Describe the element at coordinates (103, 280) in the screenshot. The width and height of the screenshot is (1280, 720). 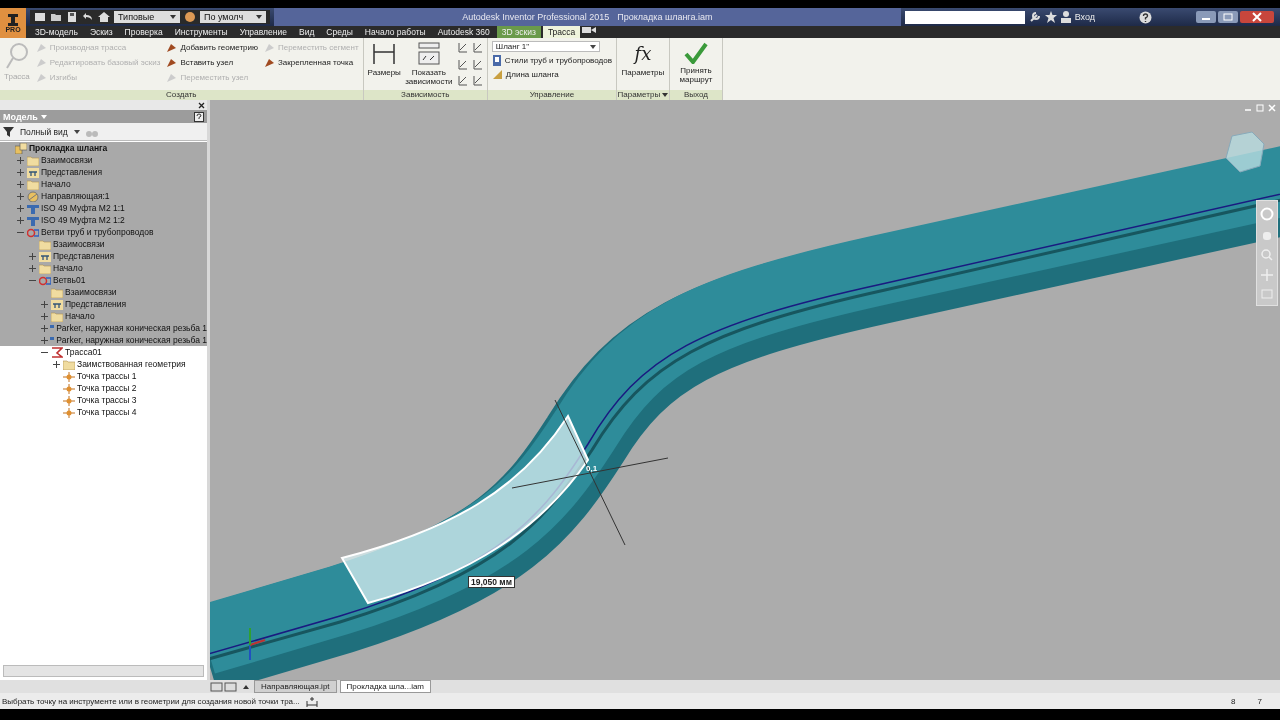
I see `tree-row: Ветвь01` at that location.